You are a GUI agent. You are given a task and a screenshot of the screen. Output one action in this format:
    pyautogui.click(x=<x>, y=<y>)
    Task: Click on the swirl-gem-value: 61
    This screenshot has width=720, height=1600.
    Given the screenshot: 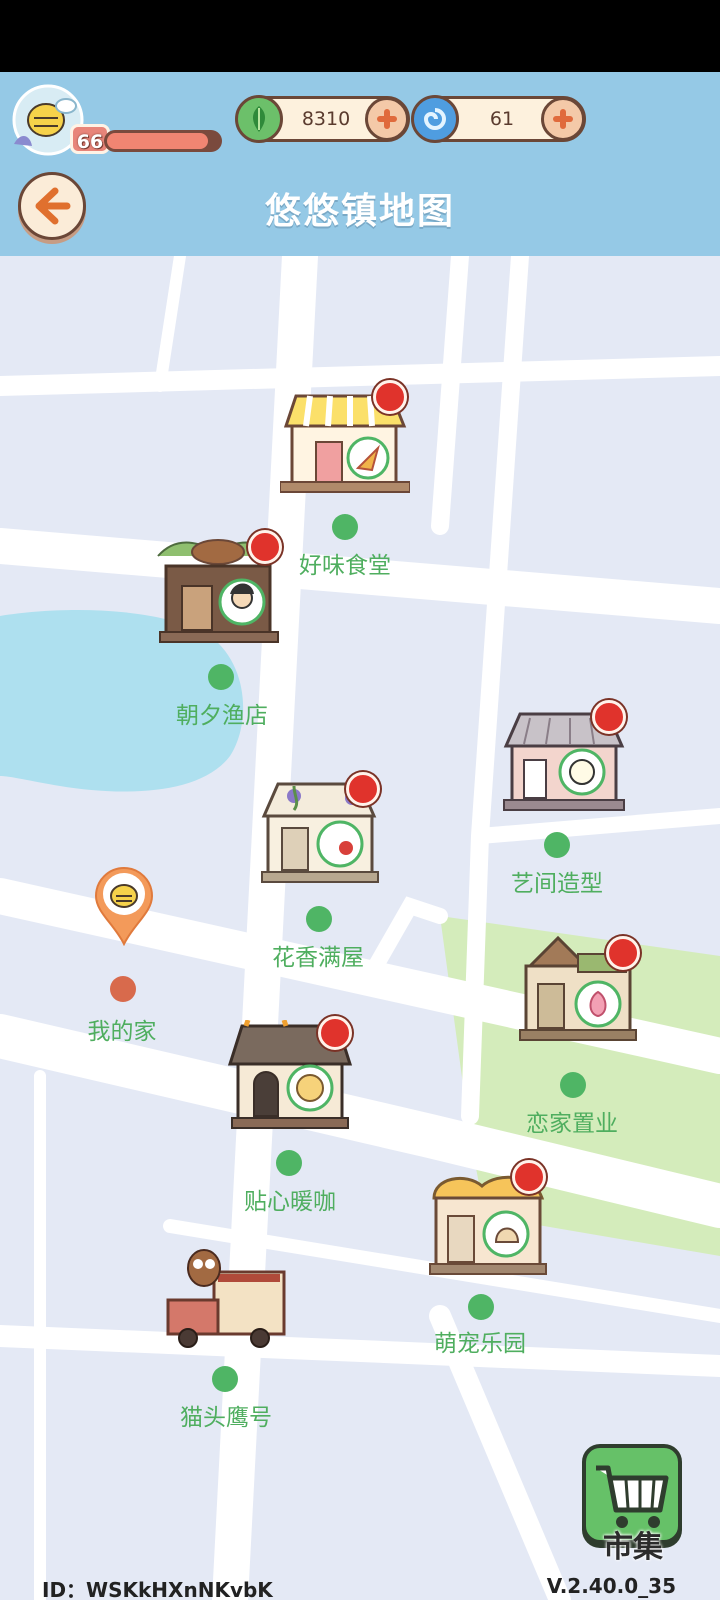 What is the action you would take?
    pyautogui.click(x=502, y=119)
    